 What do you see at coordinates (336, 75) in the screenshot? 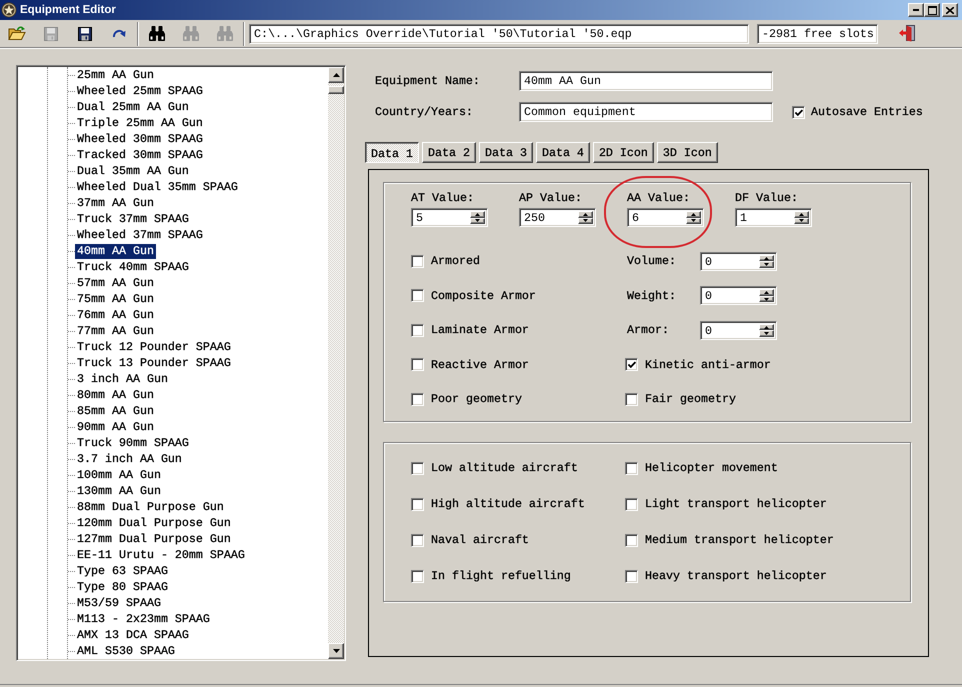
I see `scroll-up-button` at bounding box center [336, 75].